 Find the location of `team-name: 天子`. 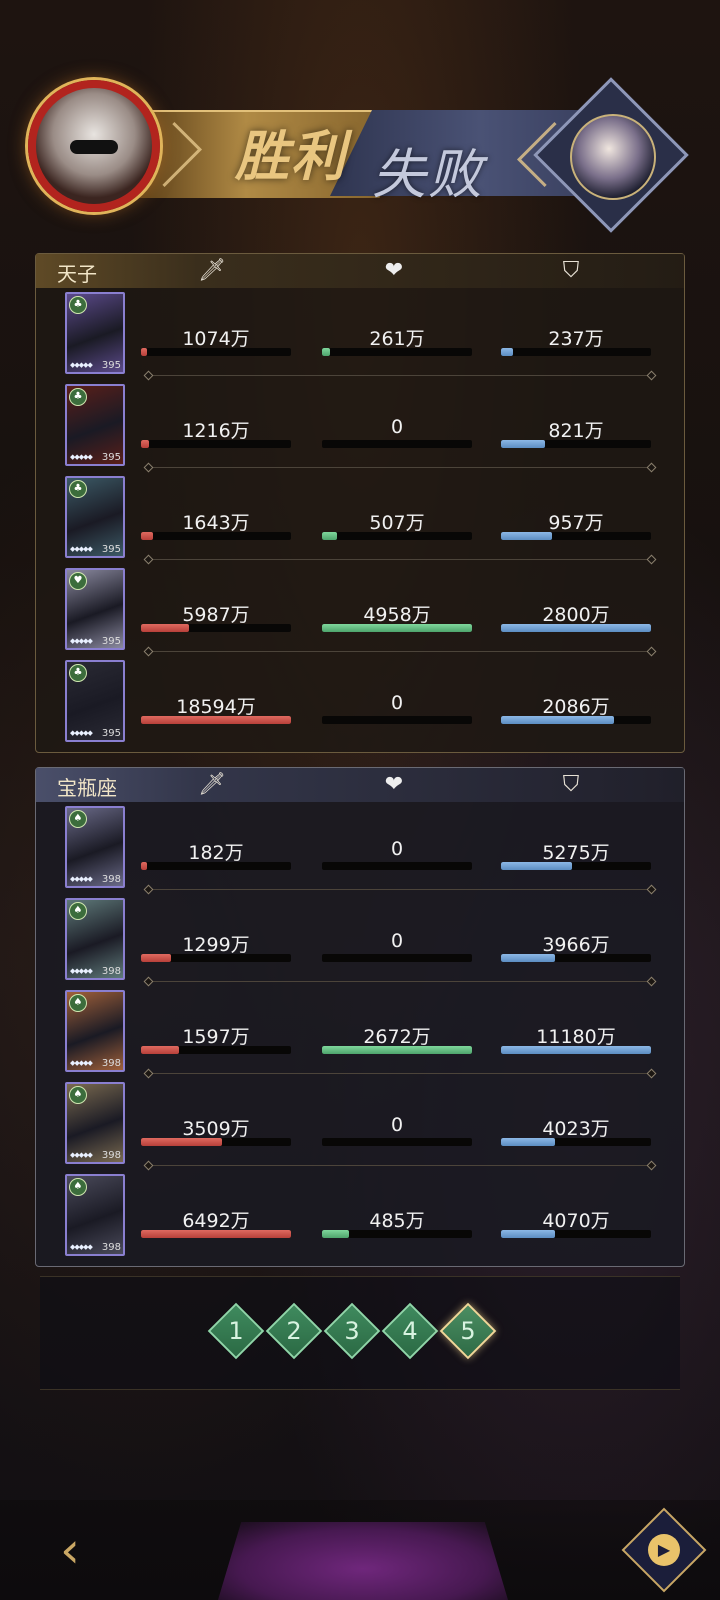

team-name: 天子 is located at coordinates (77, 274).